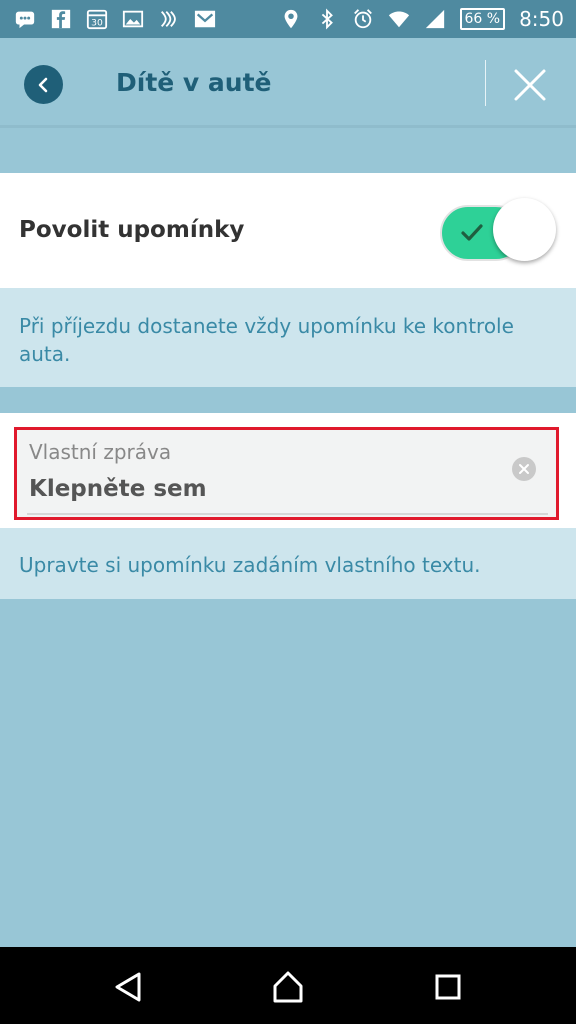 This screenshot has height=1024, width=576. I want to click on app-header: Dítě v autě, so click(288, 83).